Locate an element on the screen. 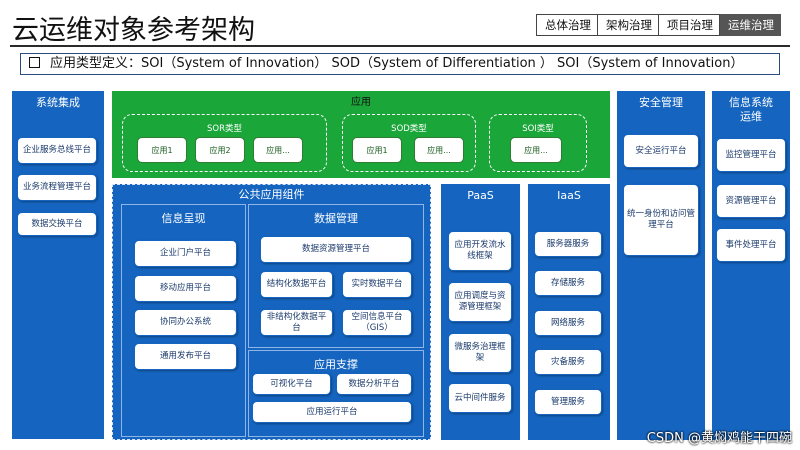 The height and width of the screenshot is (450, 800). public-components-title: 公共应用组件 is located at coordinates (271, 194).